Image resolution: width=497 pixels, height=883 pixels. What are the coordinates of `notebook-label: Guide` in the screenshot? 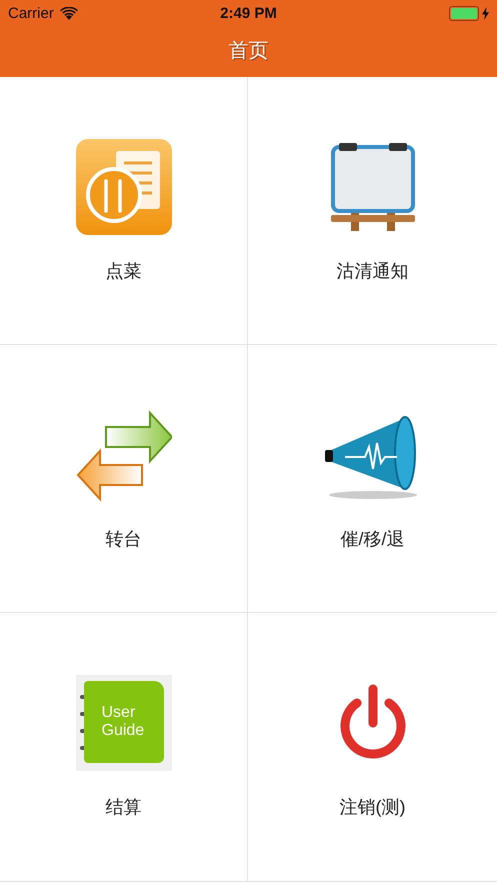 It's located at (124, 731).